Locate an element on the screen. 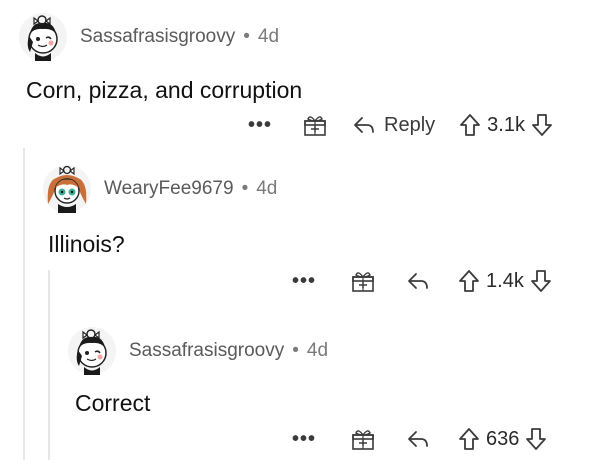 The width and height of the screenshot is (599, 460). avatar-snoo-redhair-icon is located at coordinates (67, 189).